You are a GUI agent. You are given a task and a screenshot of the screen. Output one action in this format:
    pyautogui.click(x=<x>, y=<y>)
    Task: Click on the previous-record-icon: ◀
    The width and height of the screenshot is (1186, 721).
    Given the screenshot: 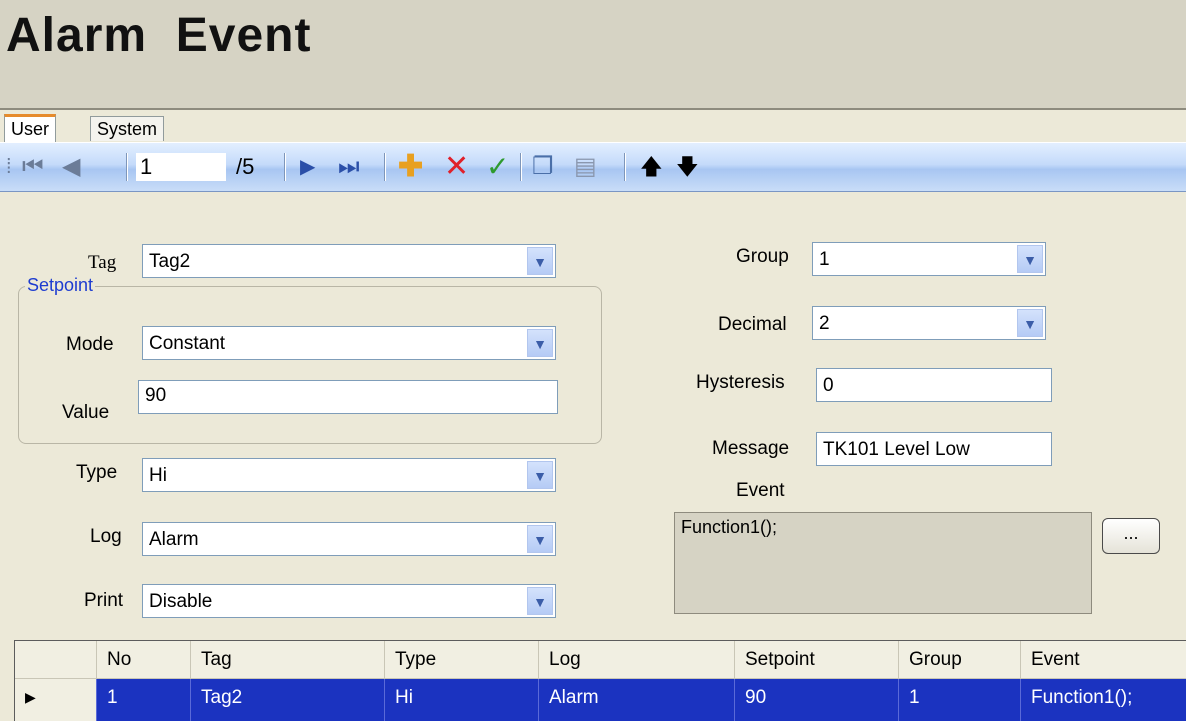 What is the action you would take?
    pyautogui.click(x=71, y=167)
    